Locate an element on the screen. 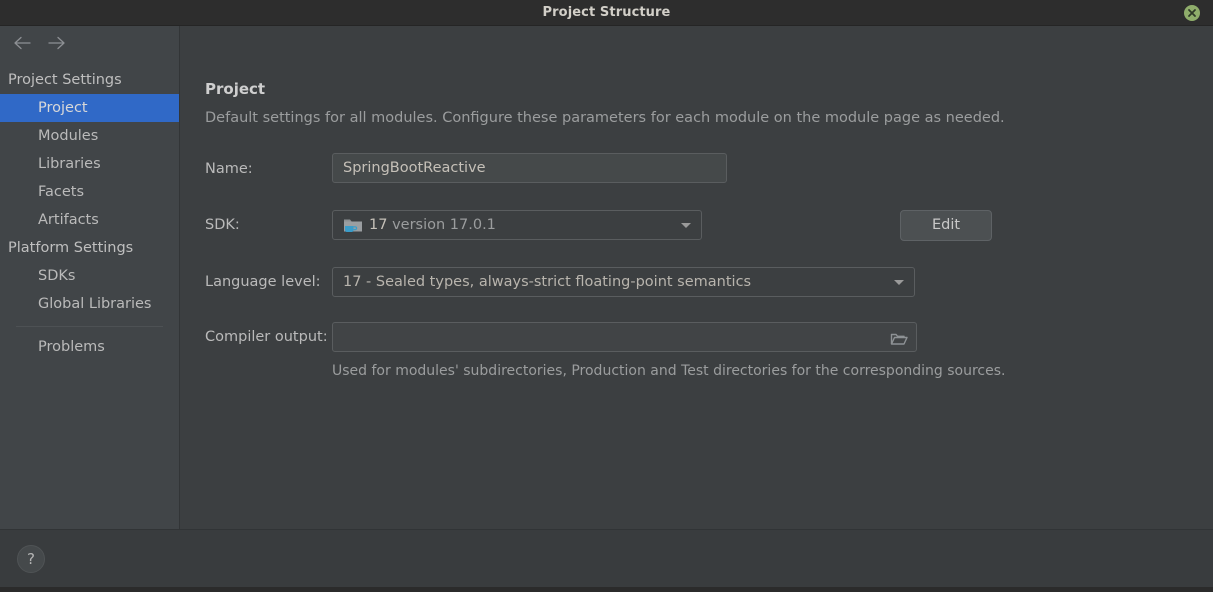 This screenshot has width=1213, height=592. sidebar-item-modules: Modules is located at coordinates (89, 136).